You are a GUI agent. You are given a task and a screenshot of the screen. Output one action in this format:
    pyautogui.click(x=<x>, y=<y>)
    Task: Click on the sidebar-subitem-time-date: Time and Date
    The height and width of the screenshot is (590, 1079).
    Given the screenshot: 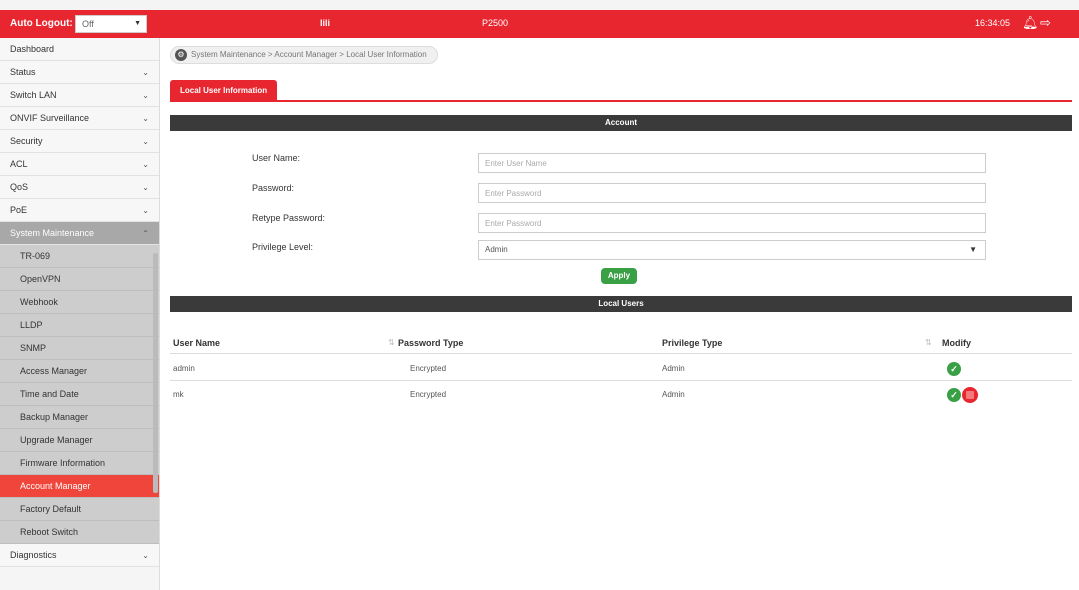 What is the action you would take?
    pyautogui.click(x=79, y=394)
    